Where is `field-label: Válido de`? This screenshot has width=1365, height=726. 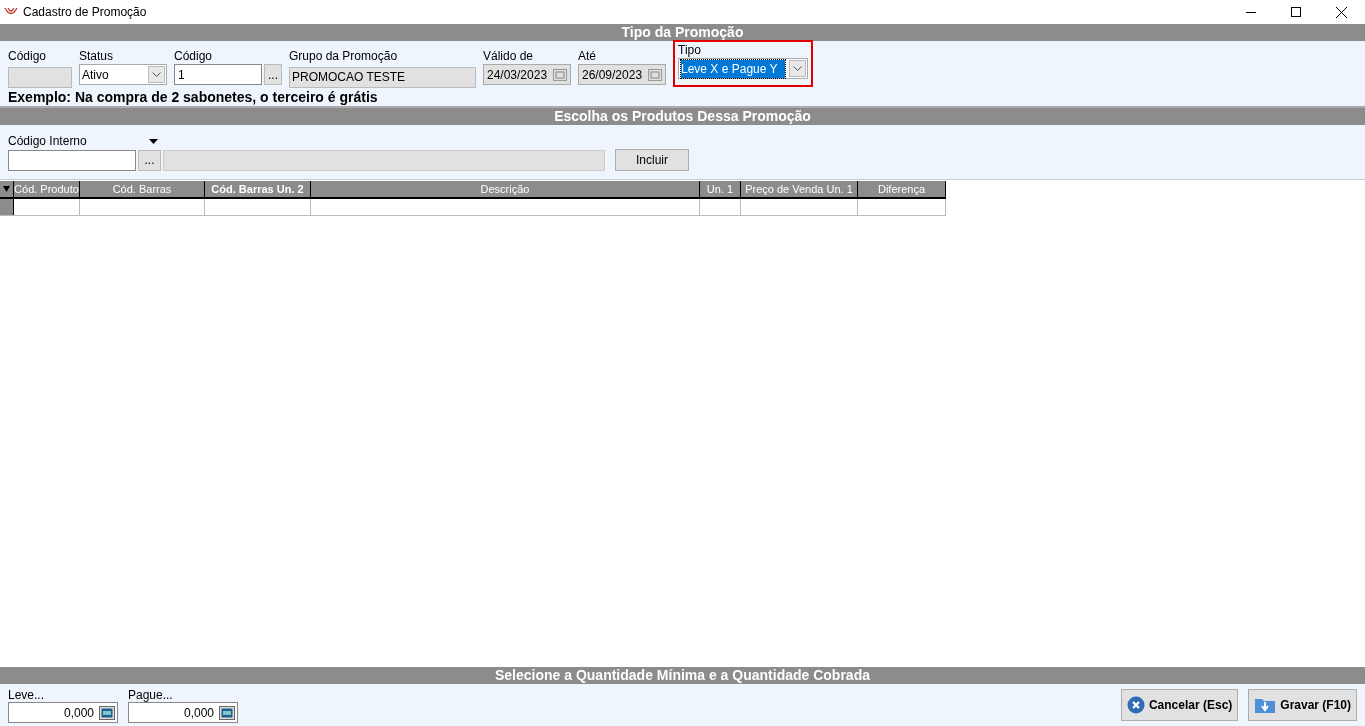
field-label: Válido de is located at coordinates (509, 56).